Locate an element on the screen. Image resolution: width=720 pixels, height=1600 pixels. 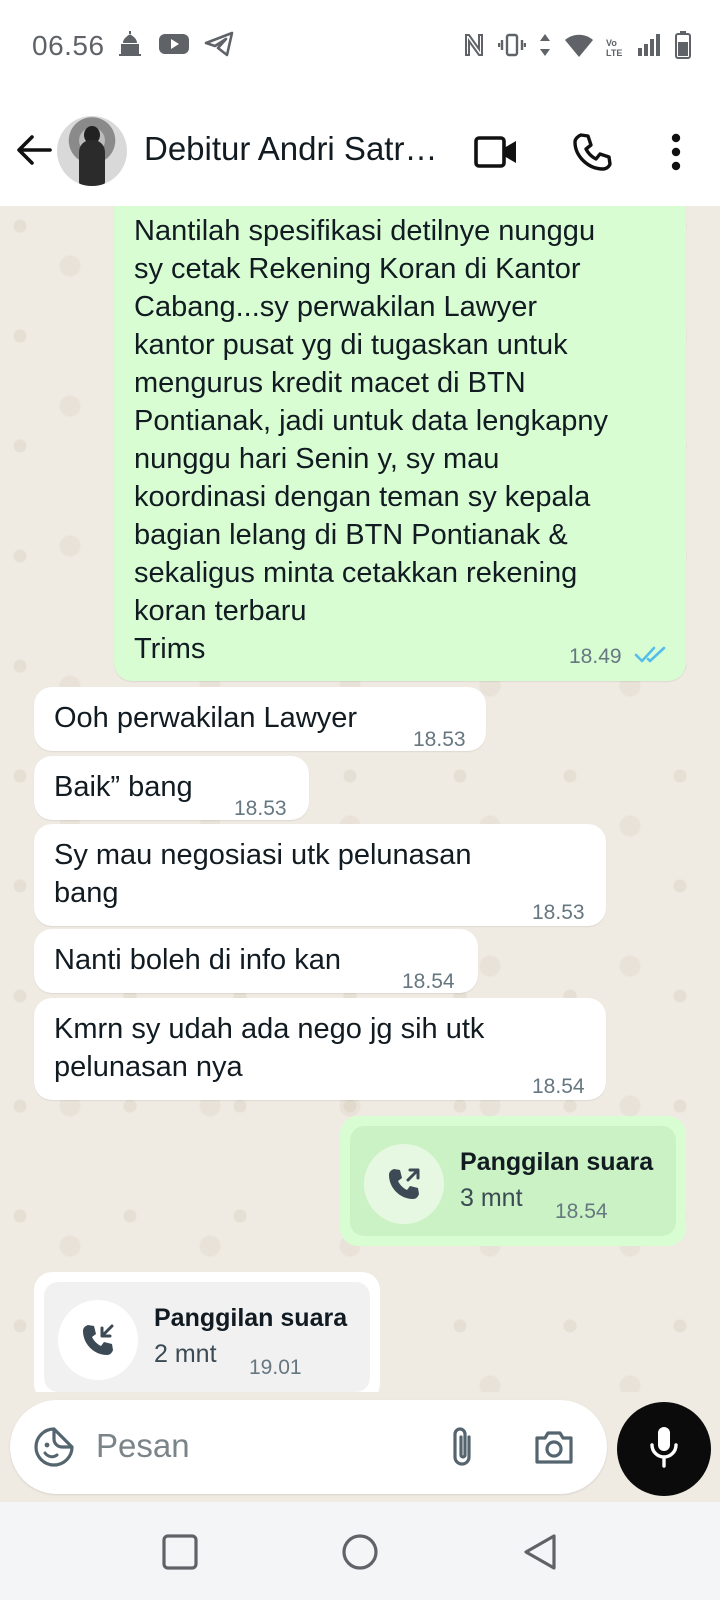
sticker-icon is located at coordinates (54, 1447).